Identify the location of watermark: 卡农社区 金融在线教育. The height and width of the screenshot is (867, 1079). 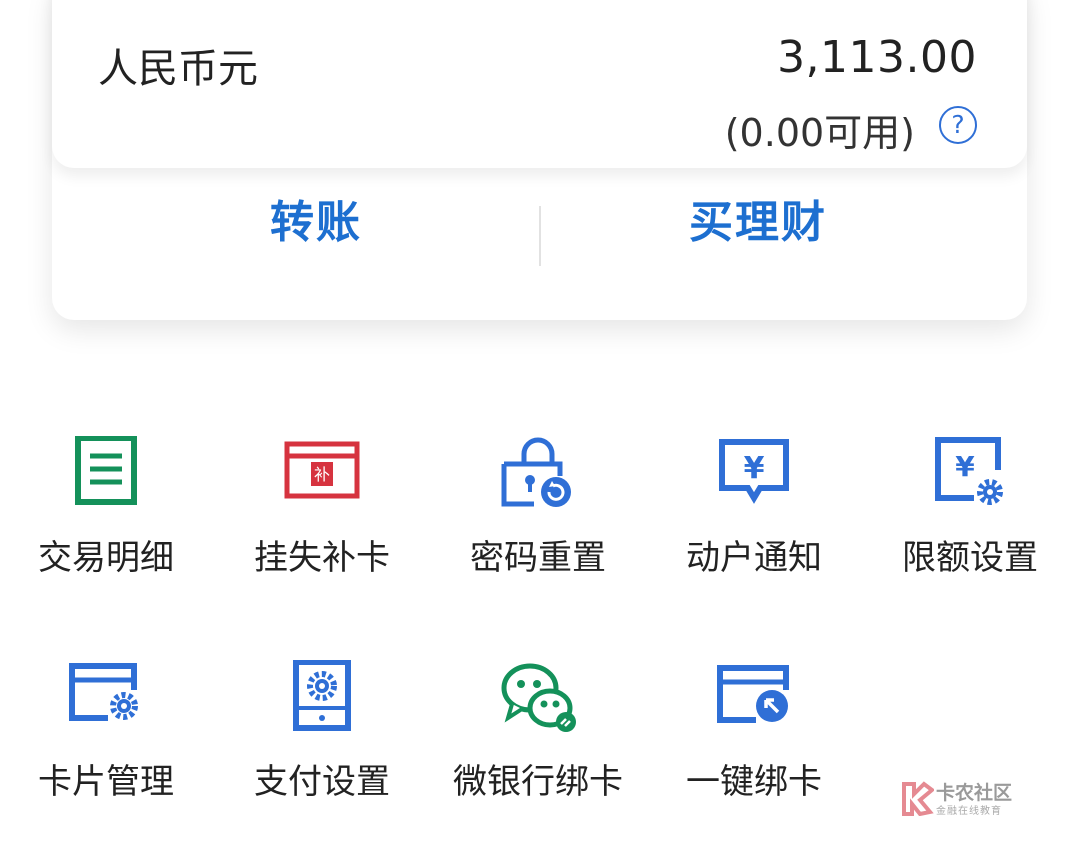
(965, 798).